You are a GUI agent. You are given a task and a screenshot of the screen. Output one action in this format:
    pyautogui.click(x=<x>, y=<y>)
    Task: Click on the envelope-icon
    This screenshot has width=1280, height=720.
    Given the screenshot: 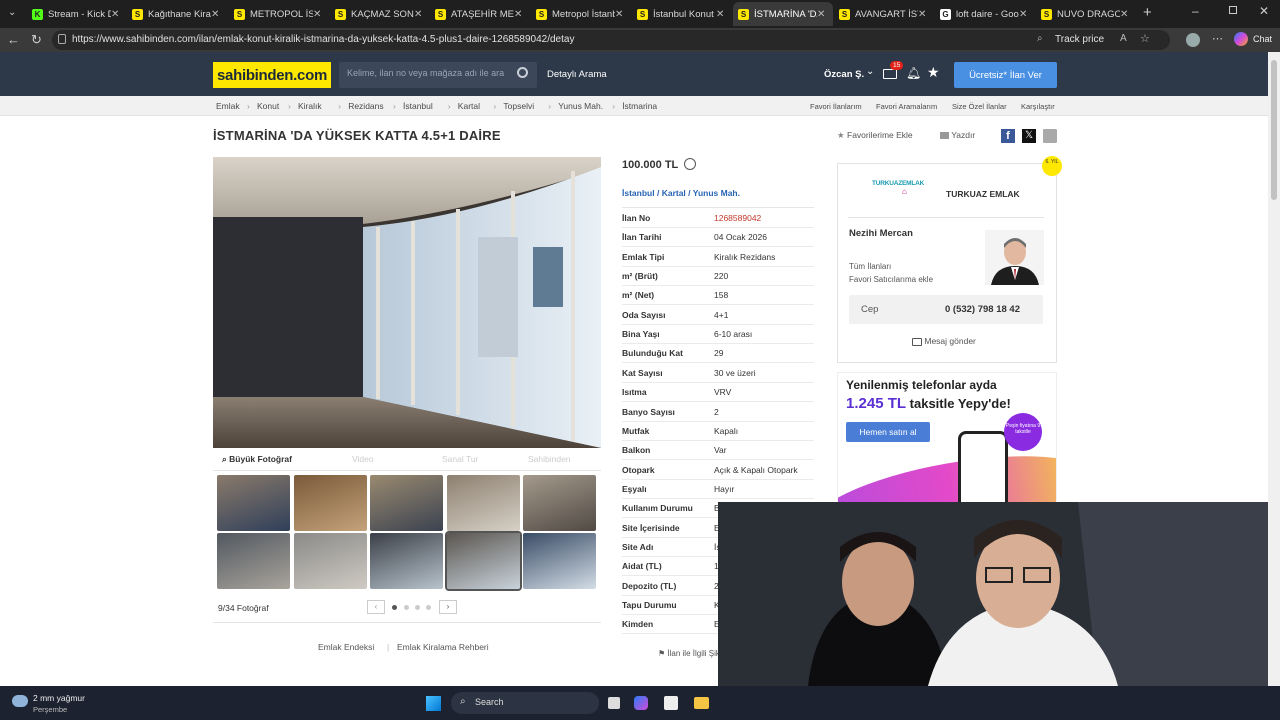 What is the action you would take?
    pyautogui.click(x=890, y=74)
    